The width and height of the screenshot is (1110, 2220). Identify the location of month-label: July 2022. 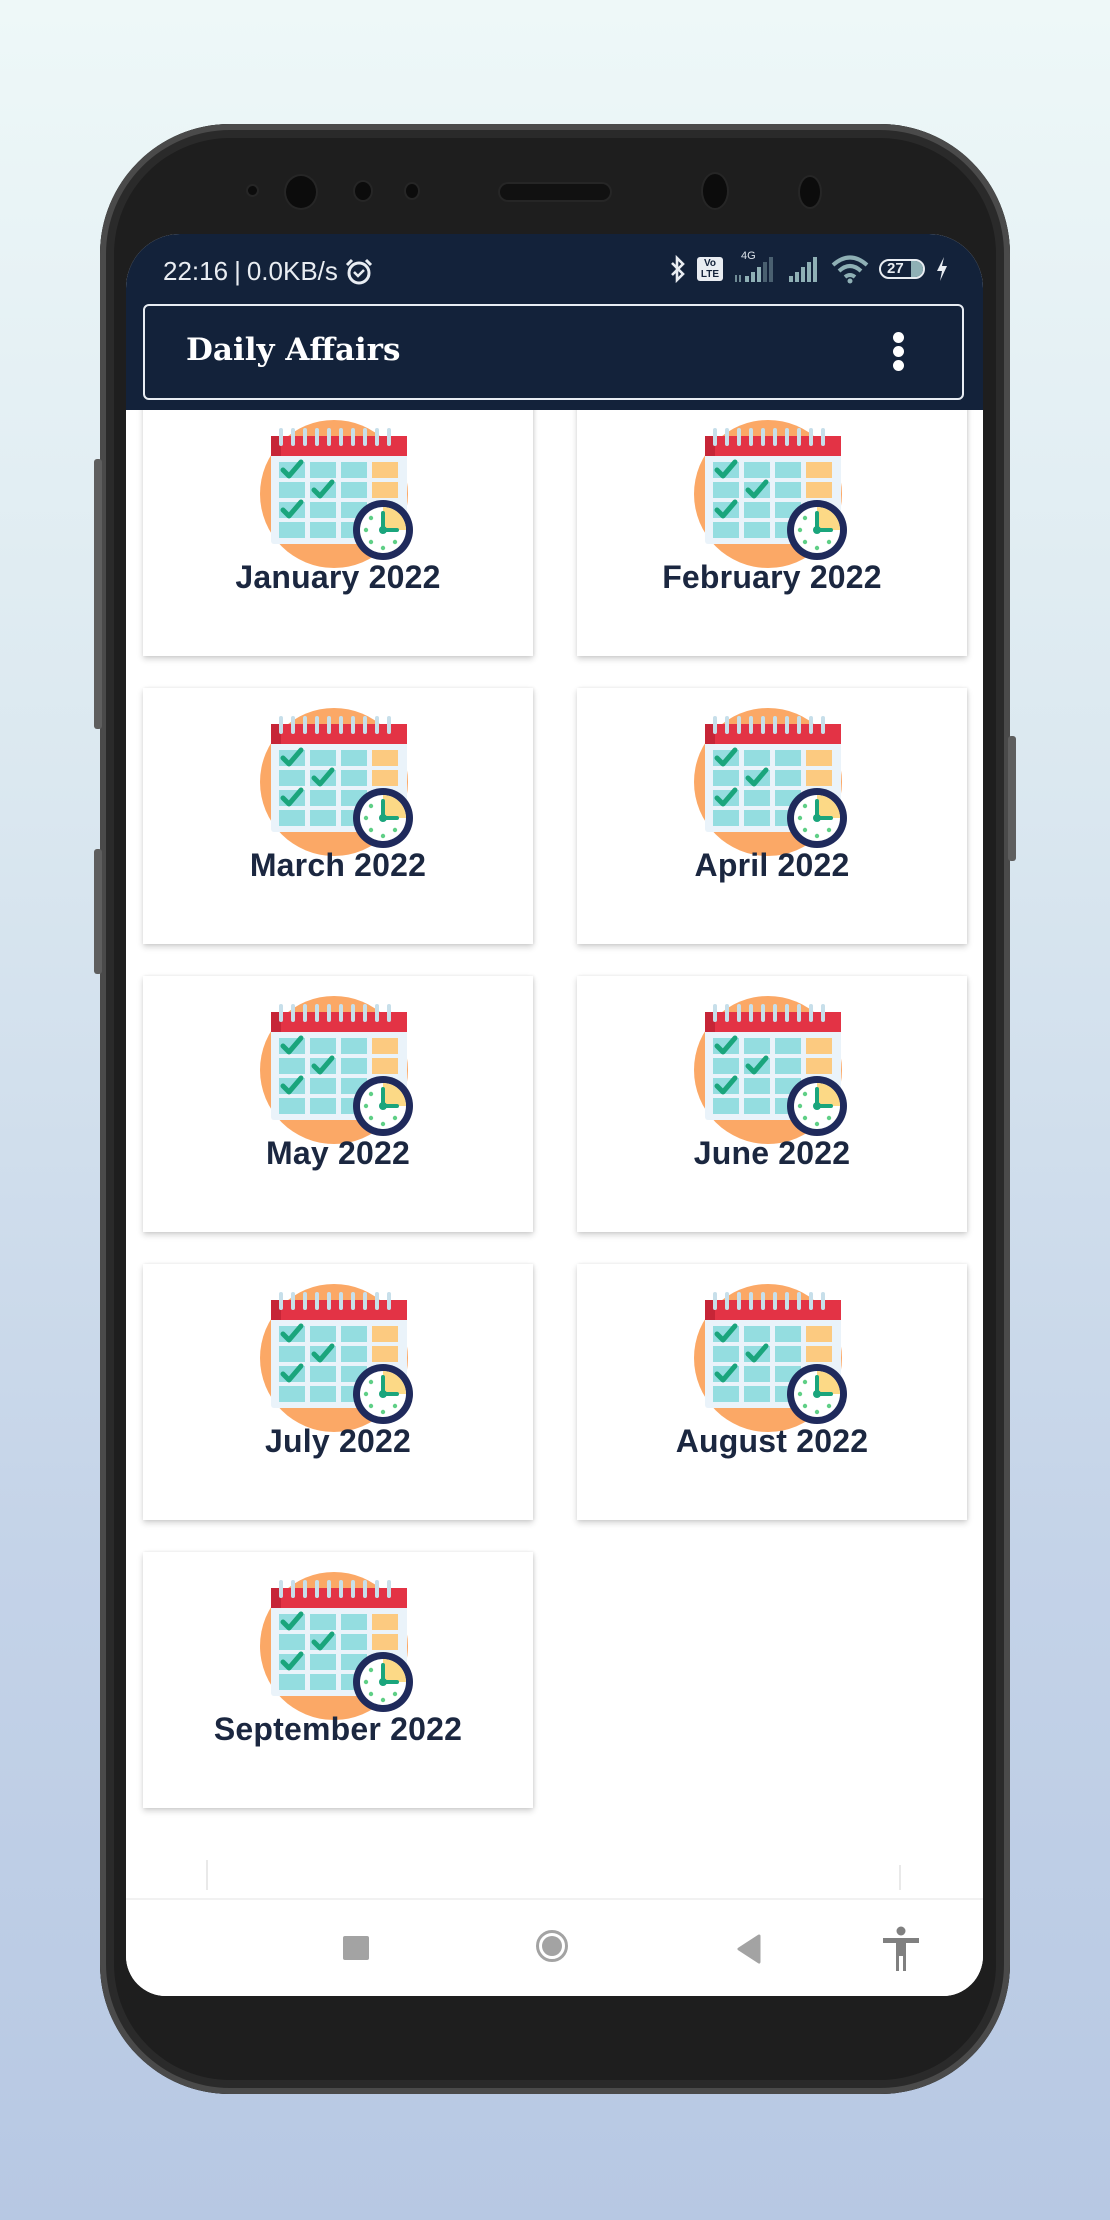
(338, 1441).